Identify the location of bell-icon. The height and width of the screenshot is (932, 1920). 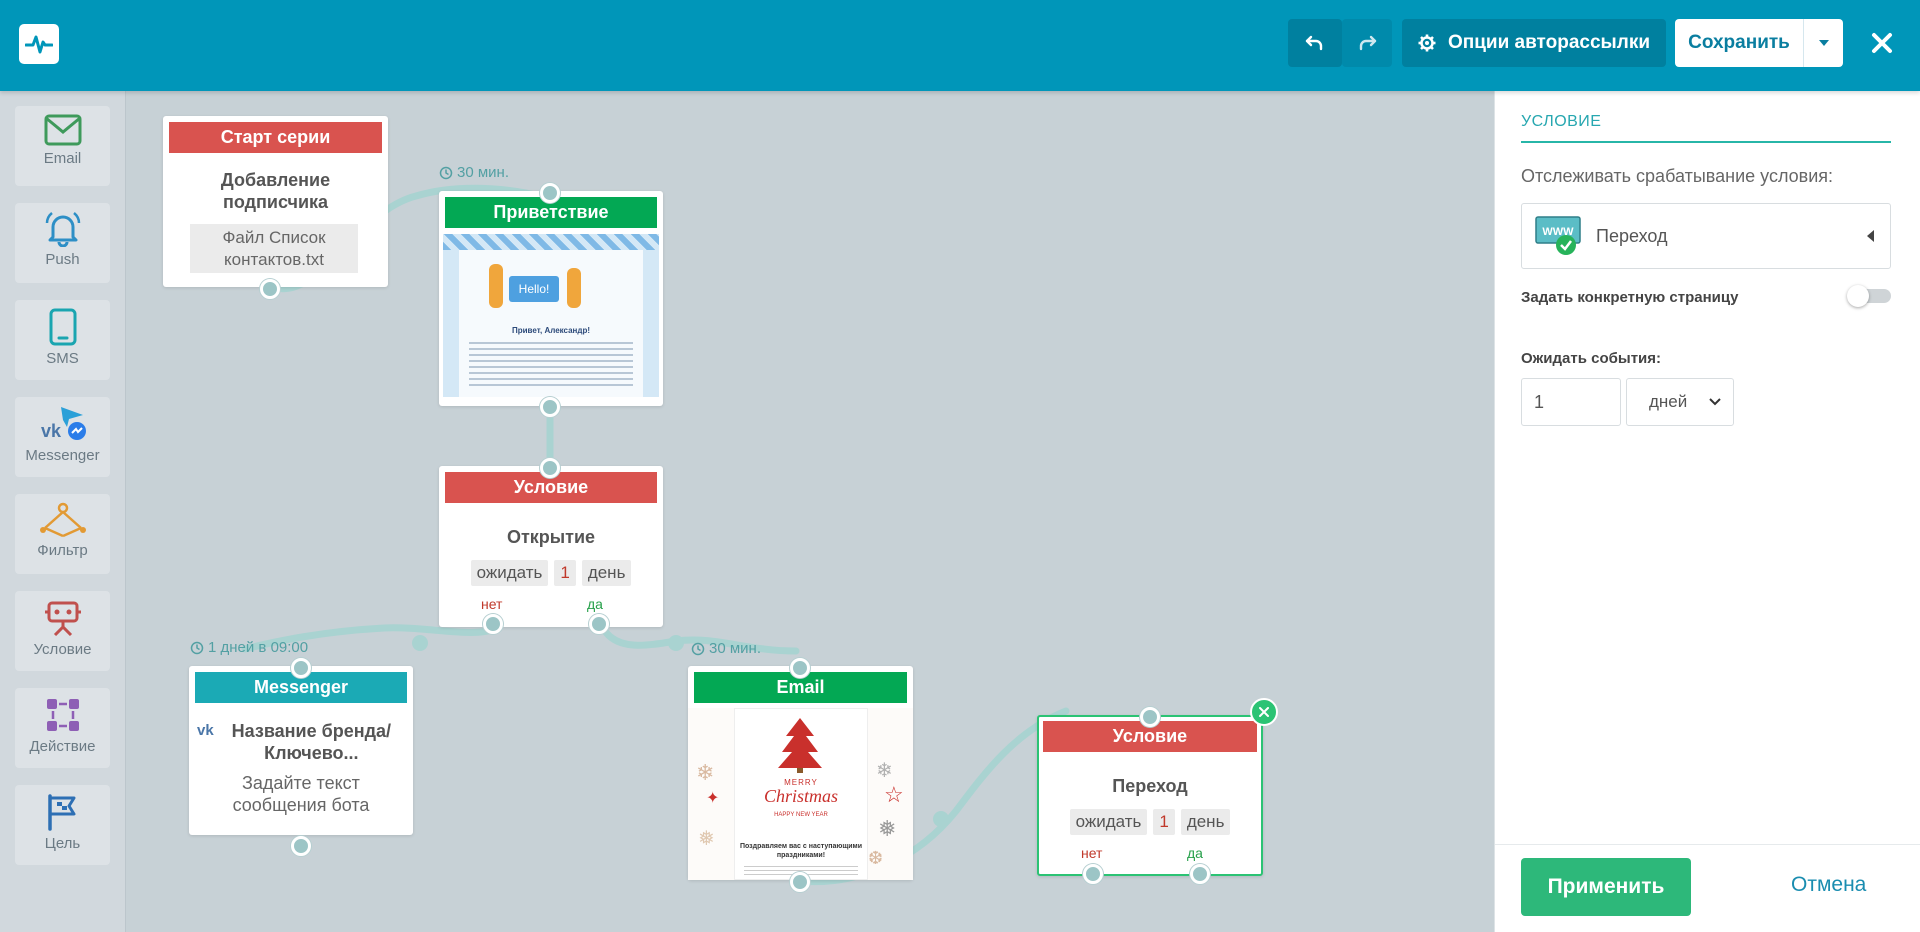
(62, 229).